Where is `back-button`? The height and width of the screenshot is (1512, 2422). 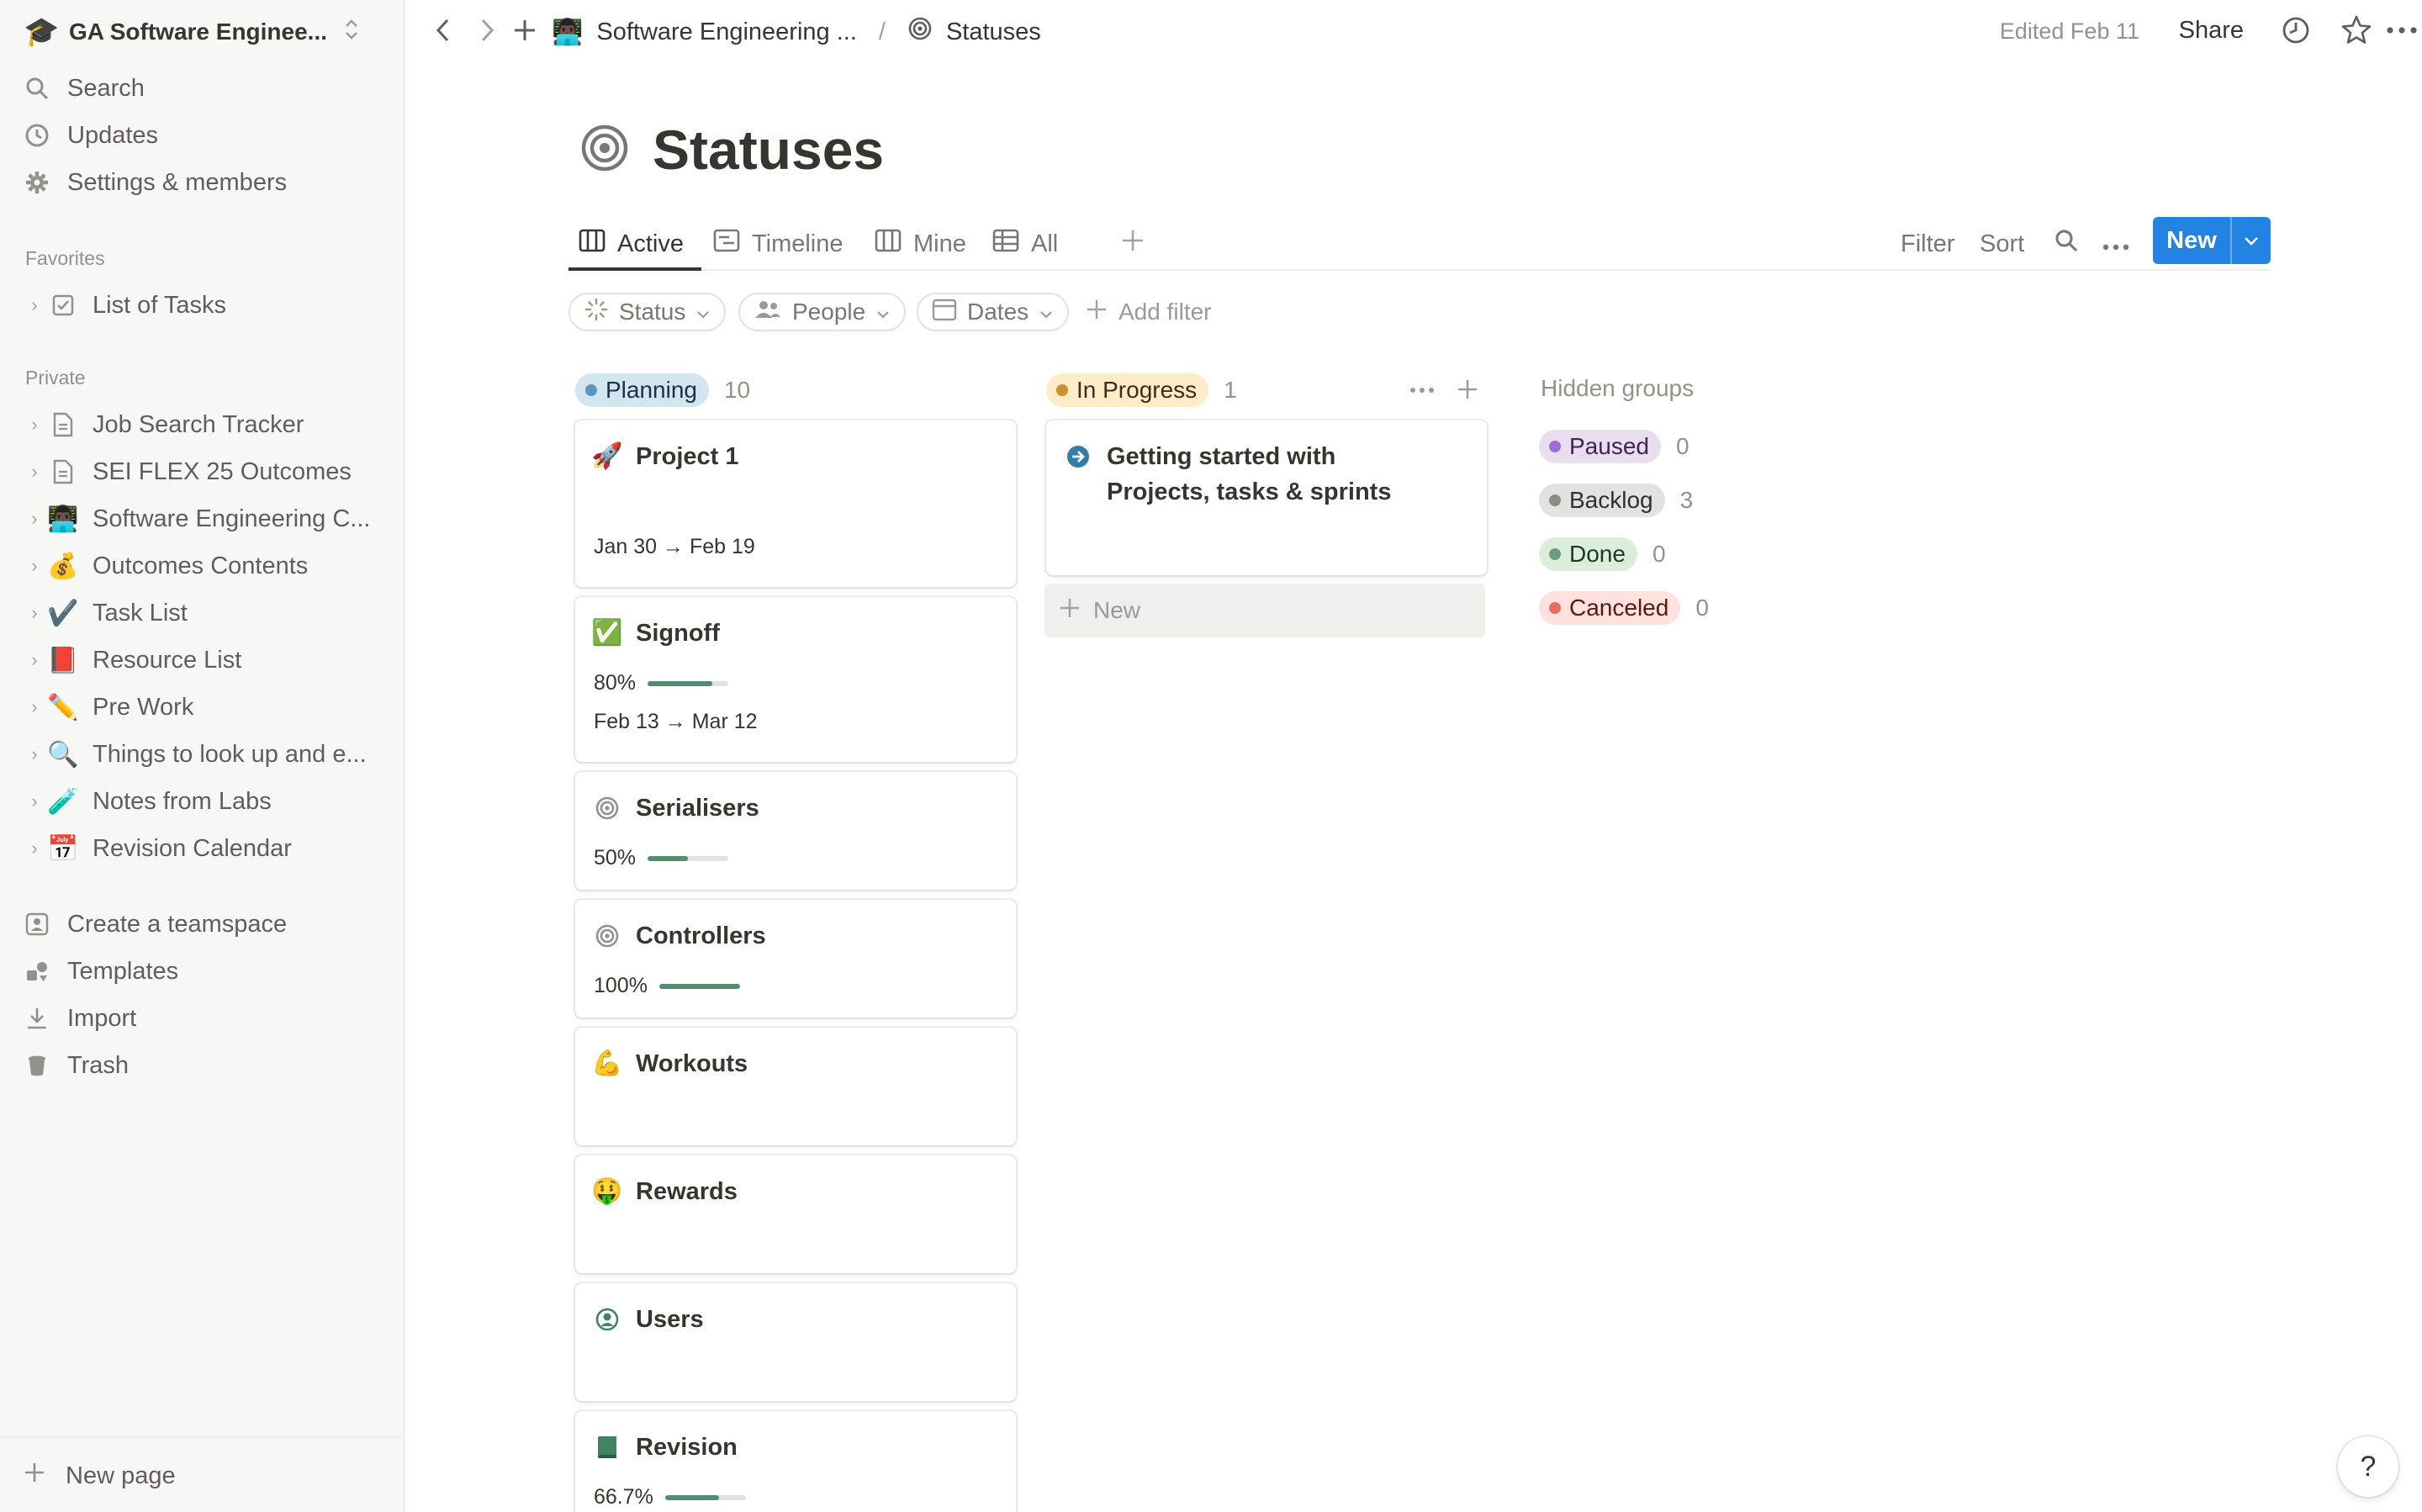 back-button is located at coordinates (444, 32).